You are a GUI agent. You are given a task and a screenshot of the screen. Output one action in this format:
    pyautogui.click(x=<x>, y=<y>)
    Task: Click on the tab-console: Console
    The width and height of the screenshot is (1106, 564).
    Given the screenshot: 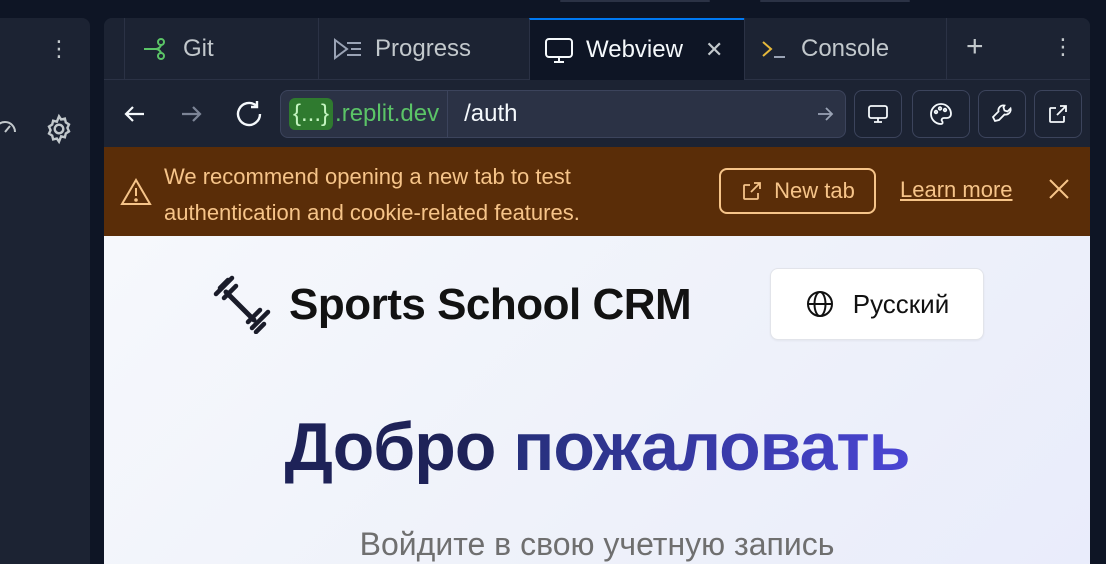 What is the action you would take?
    pyautogui.click(x=845, y=49)
    